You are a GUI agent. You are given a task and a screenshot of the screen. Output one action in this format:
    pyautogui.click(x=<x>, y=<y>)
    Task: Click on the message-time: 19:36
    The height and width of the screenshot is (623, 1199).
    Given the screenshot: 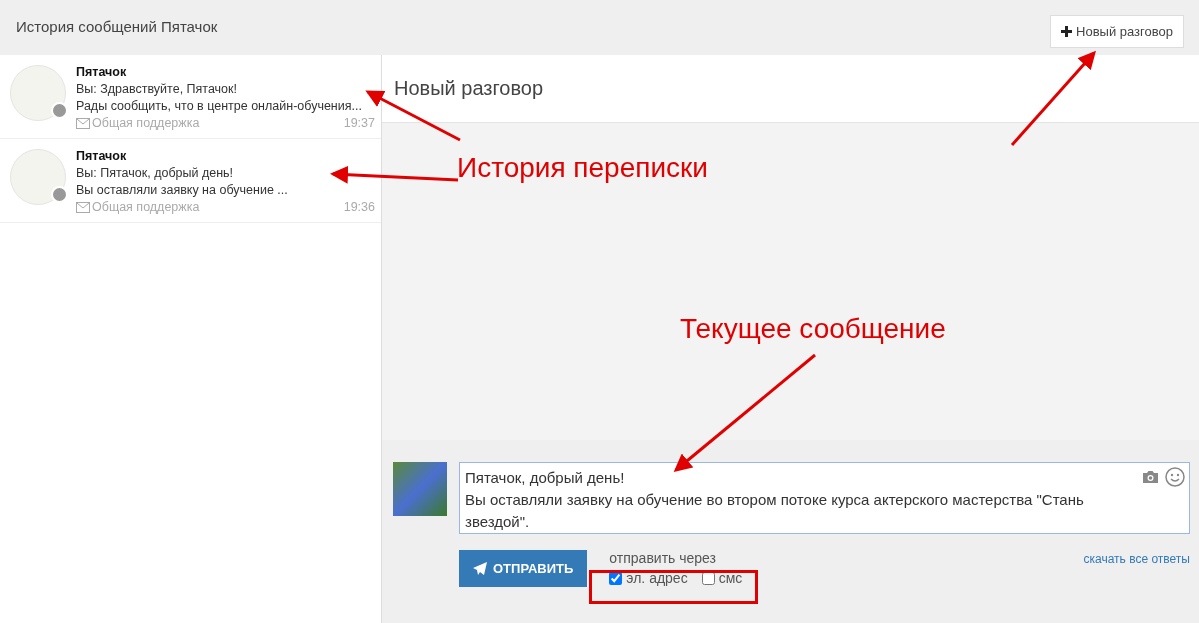 What is the action you would take?
    pyautogui.click(x=359, y=207)
    